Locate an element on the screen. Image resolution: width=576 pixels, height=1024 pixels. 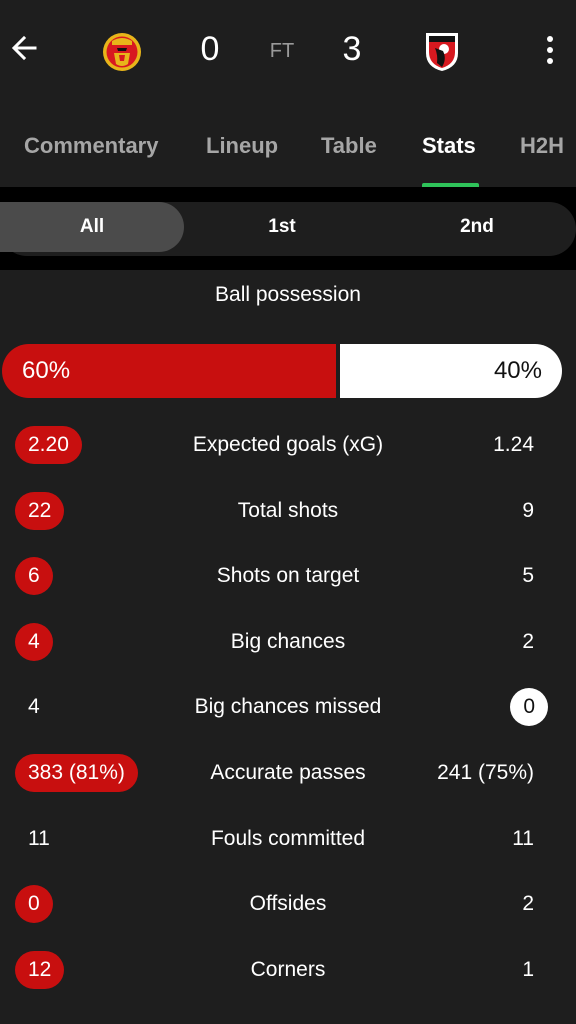
stat-home-value: 2.20 is located at coordinates (48, 445).